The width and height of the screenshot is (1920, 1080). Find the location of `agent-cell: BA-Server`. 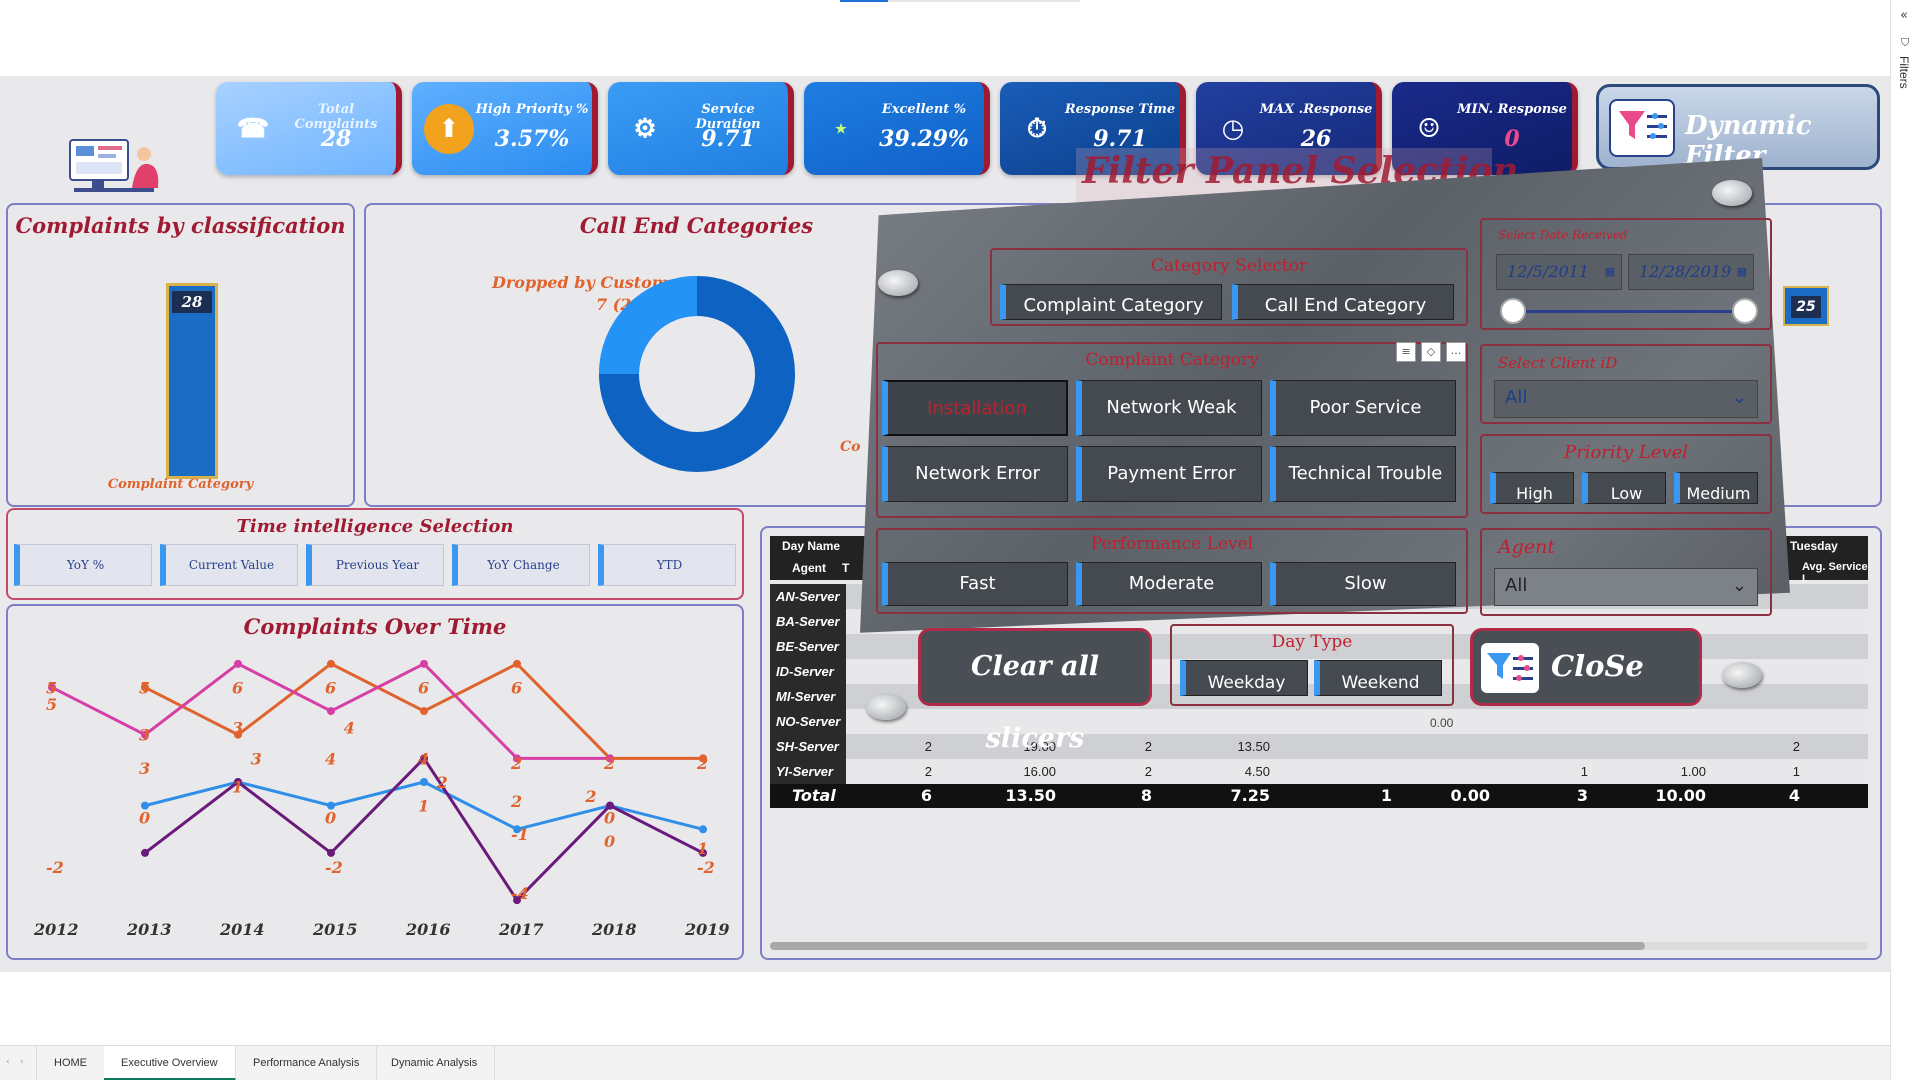

agent-cell: BA-Server is located at coordinates (808, 621).